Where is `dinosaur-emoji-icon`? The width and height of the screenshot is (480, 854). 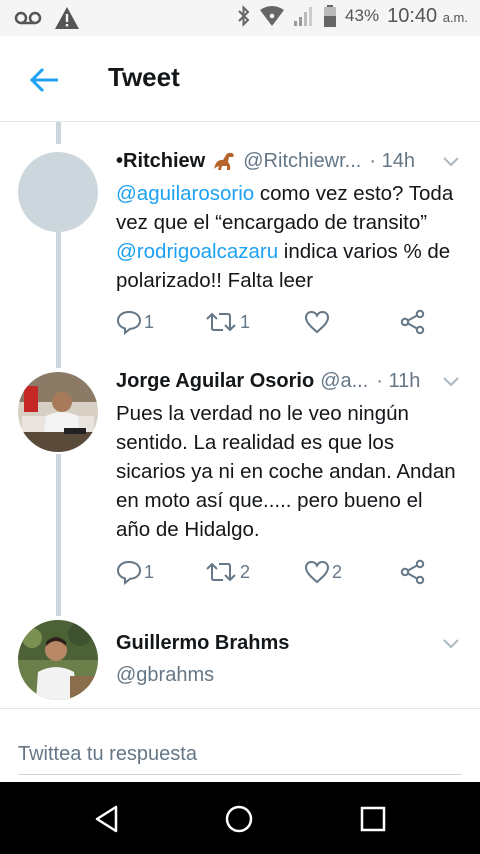
dinosaur-emoji-icon is located at coordinates (224, 161).